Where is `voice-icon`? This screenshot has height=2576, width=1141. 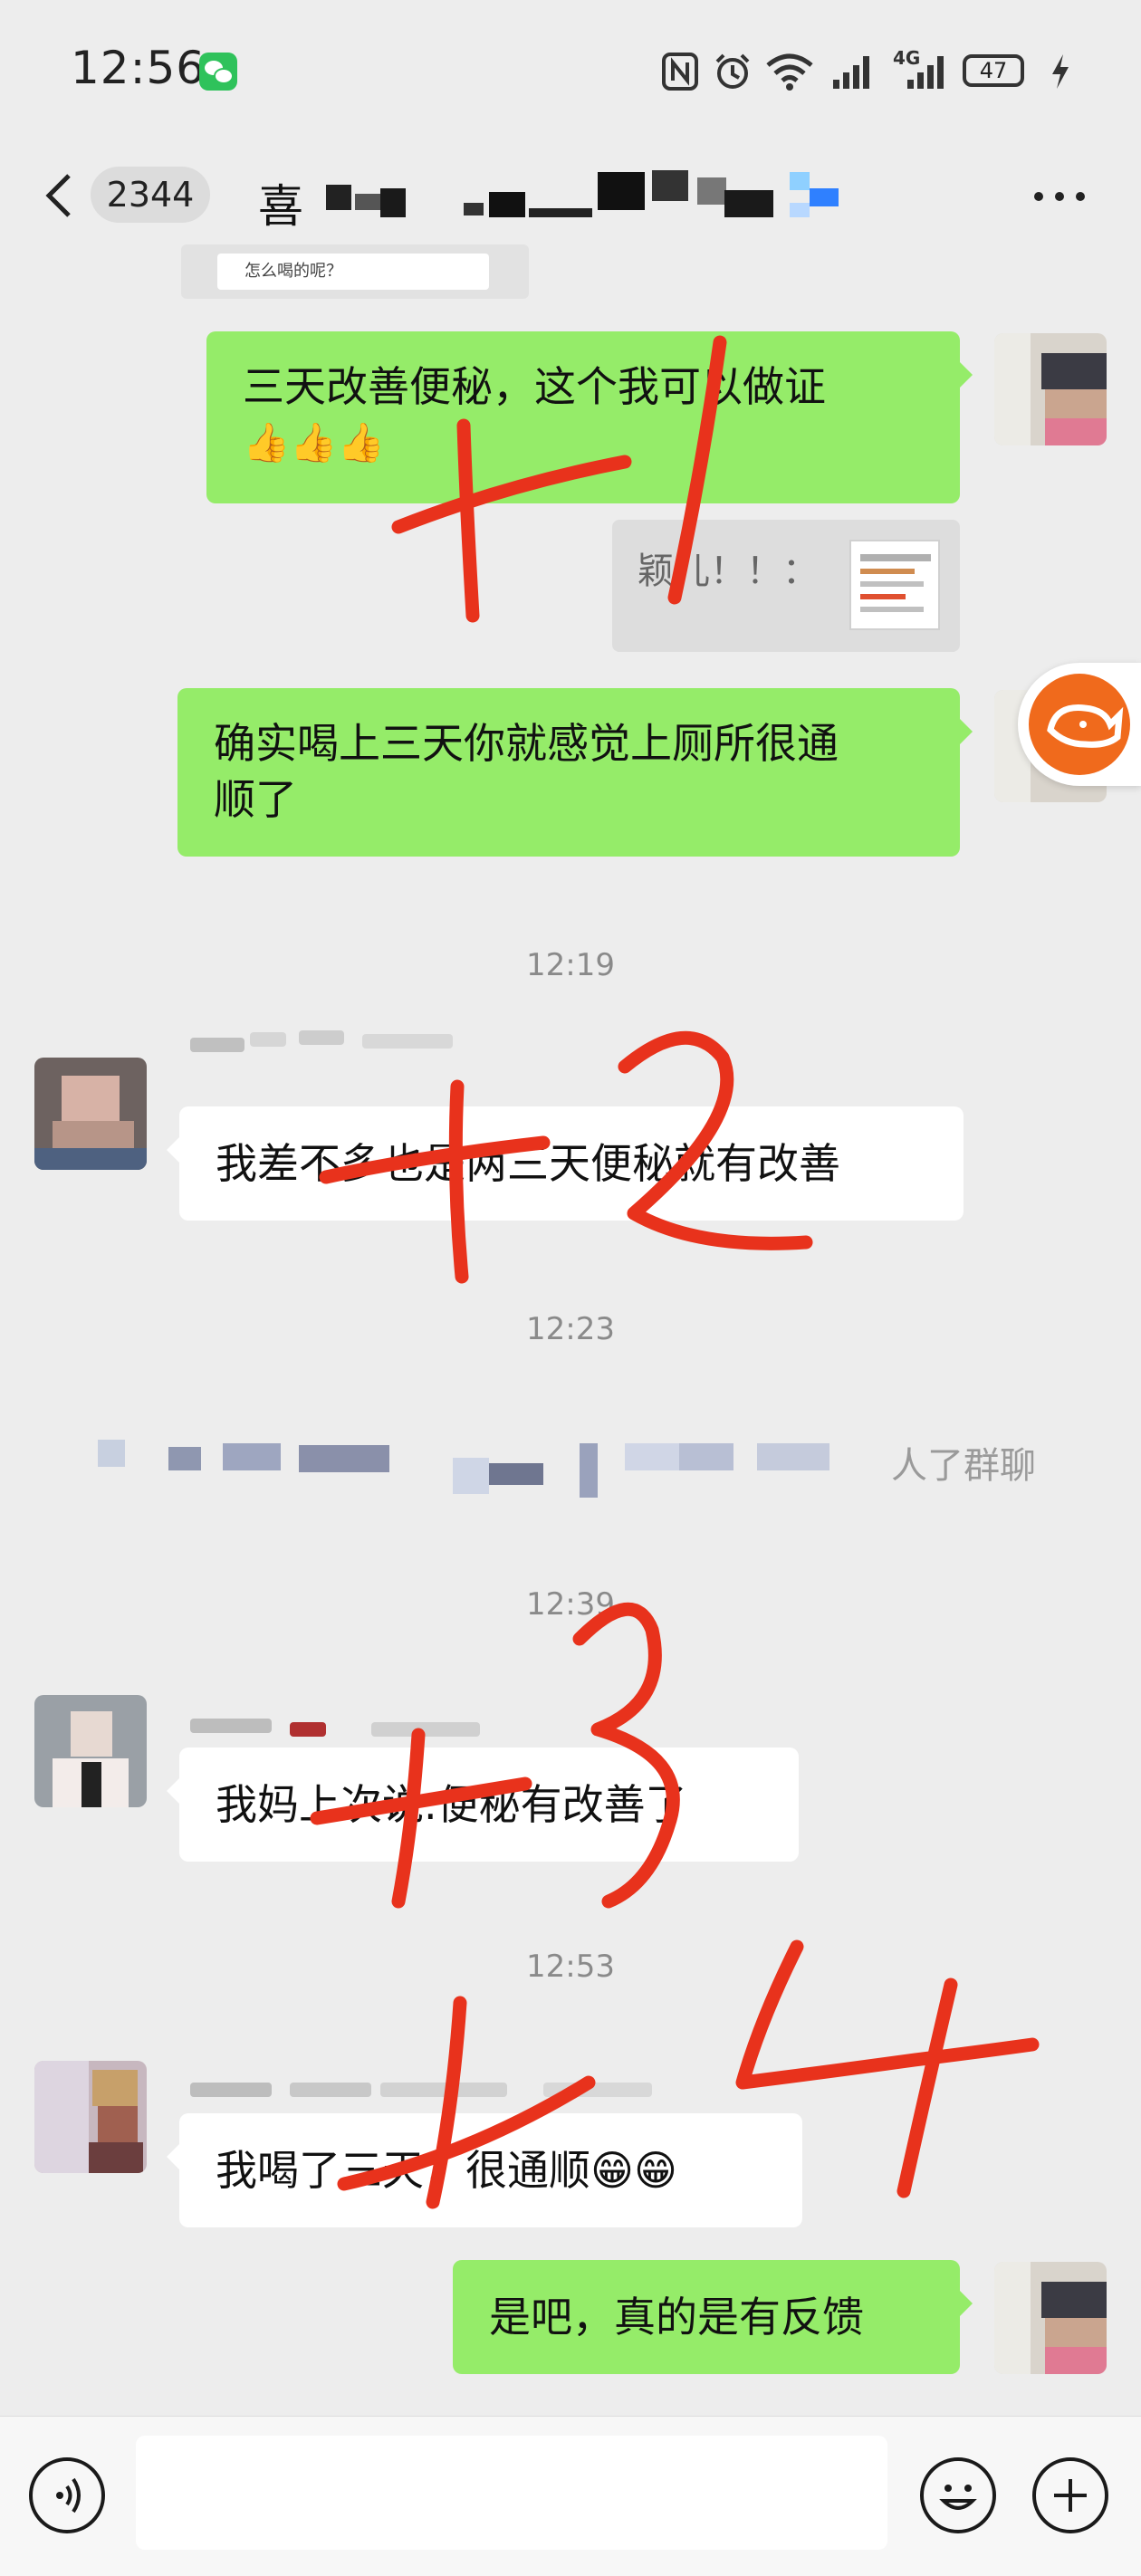 voice-icon is located at coordinates (68, 2495).